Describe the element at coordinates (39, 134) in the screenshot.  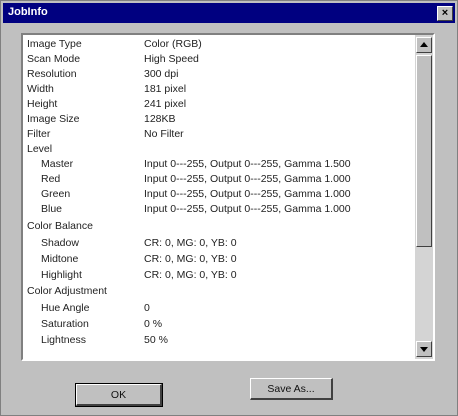
I see `row-label: Filter` at that location.